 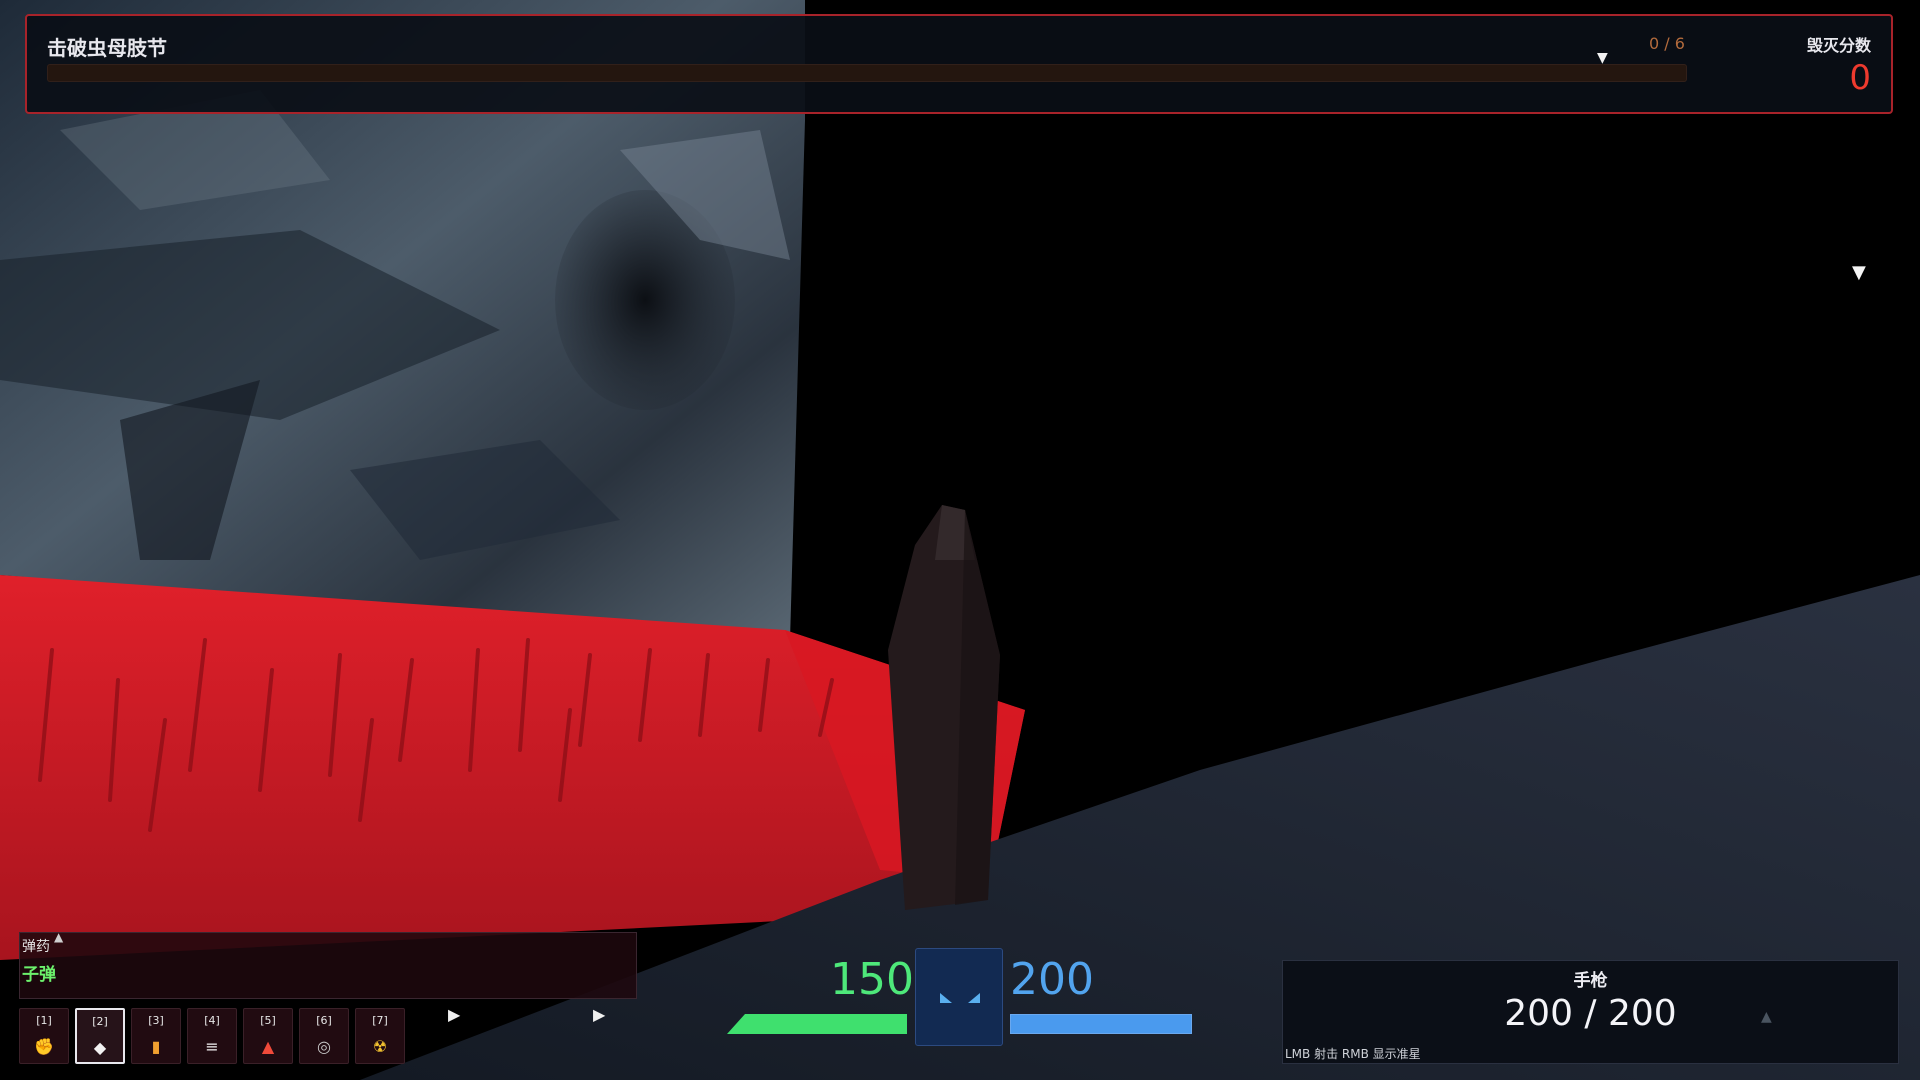 I want to click on diamond-icon: ◆, so click(x=100, y=1047).